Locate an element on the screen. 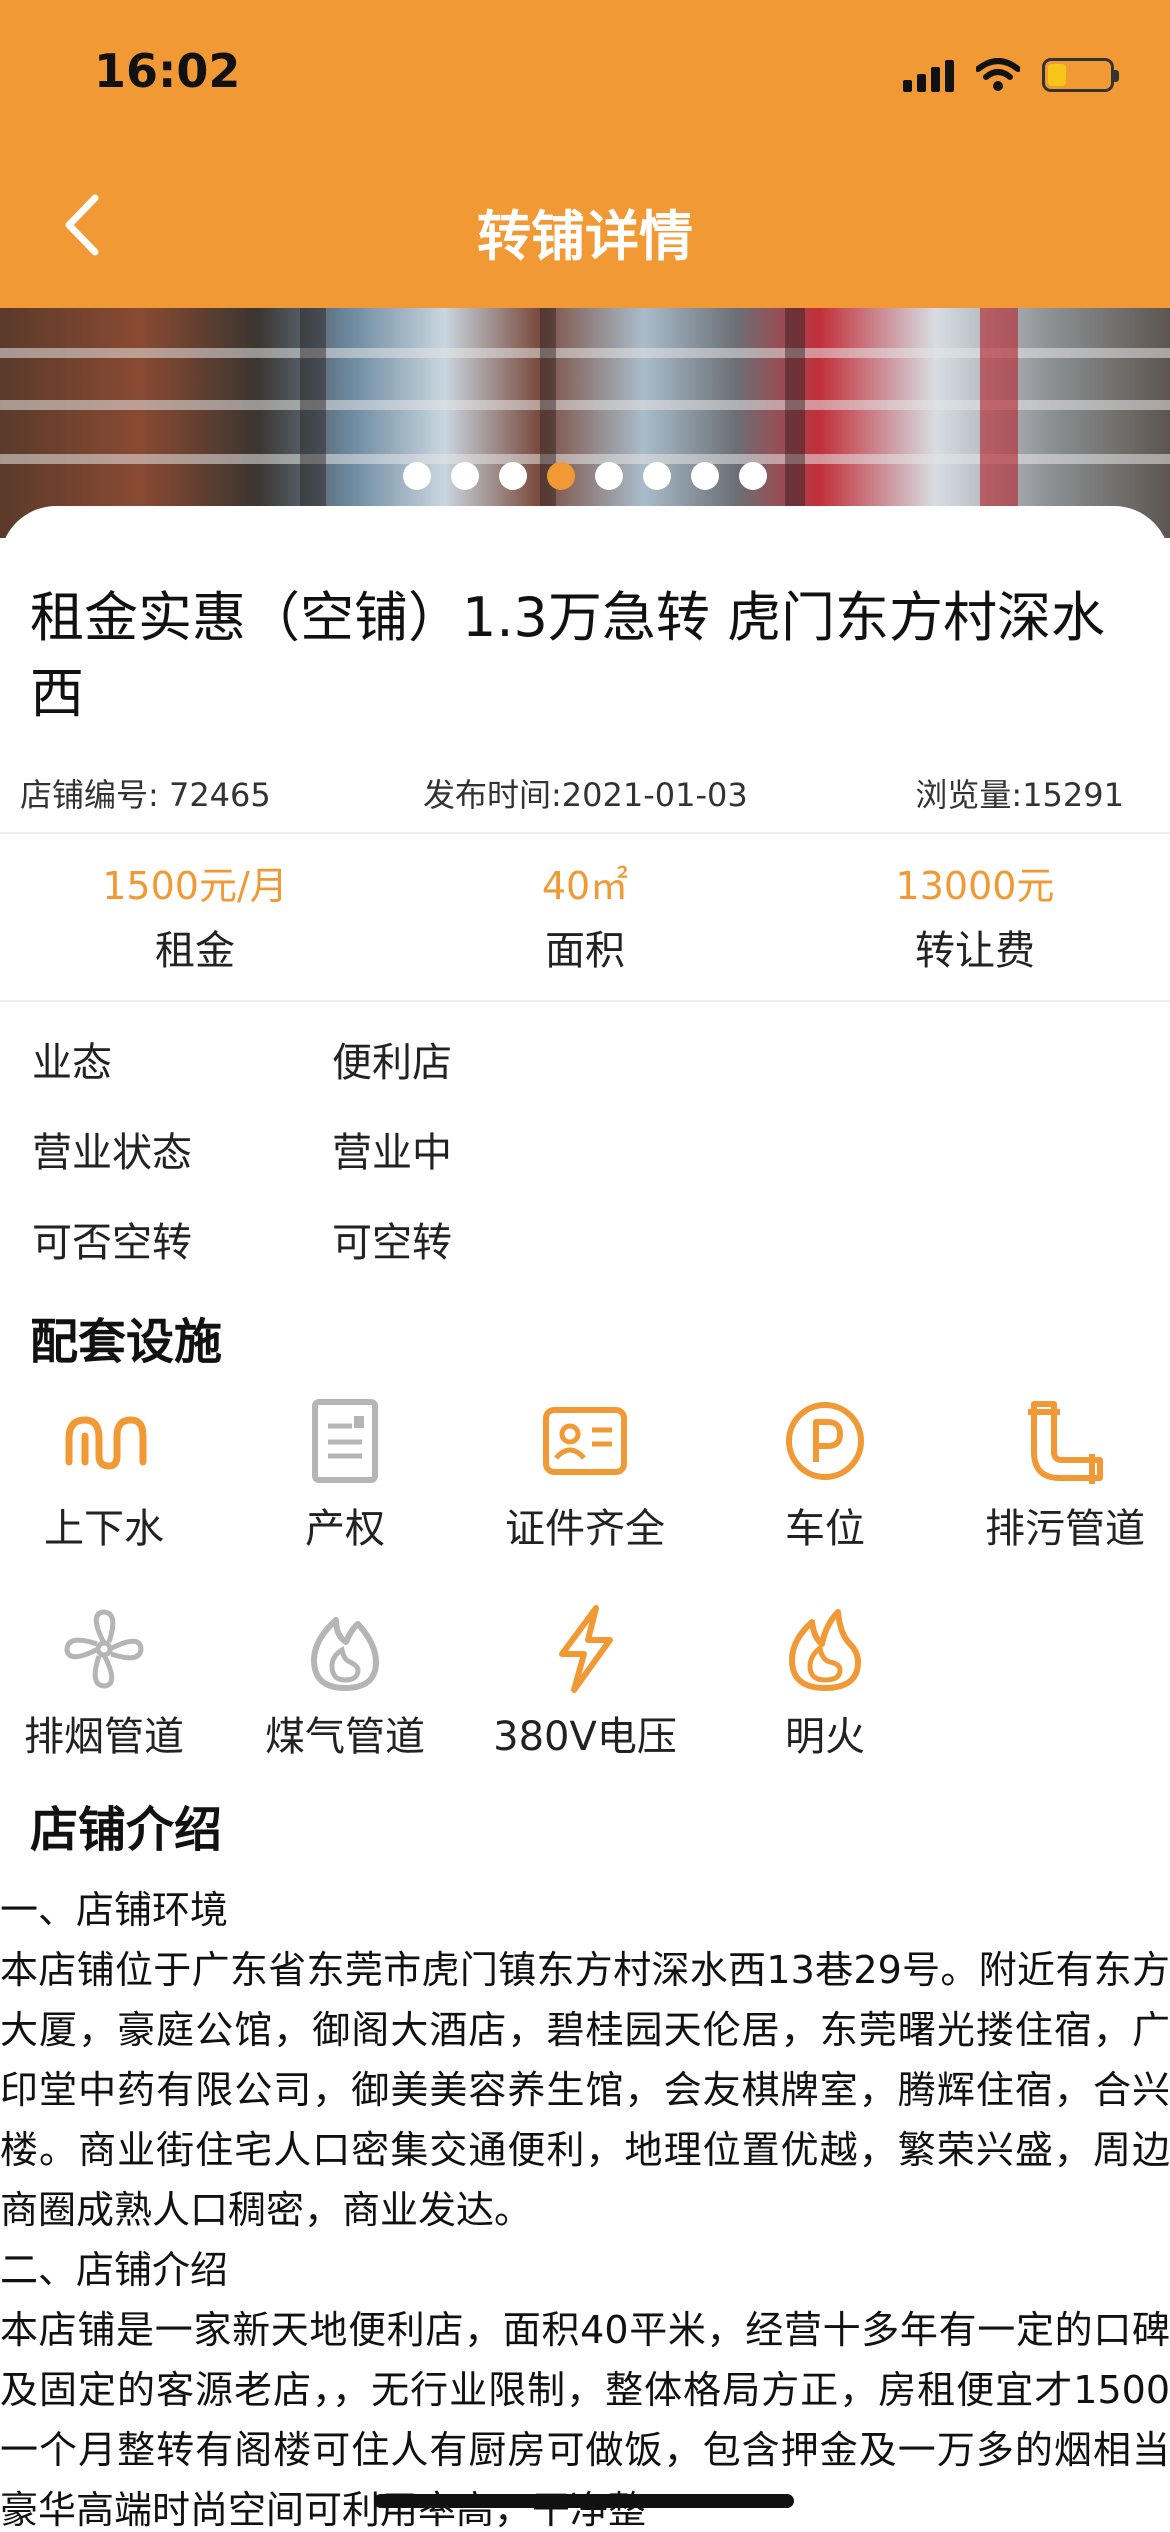 This screenshot has height=2532, width=1170. gas-flame-icon is located at coordinates (345, 1654).